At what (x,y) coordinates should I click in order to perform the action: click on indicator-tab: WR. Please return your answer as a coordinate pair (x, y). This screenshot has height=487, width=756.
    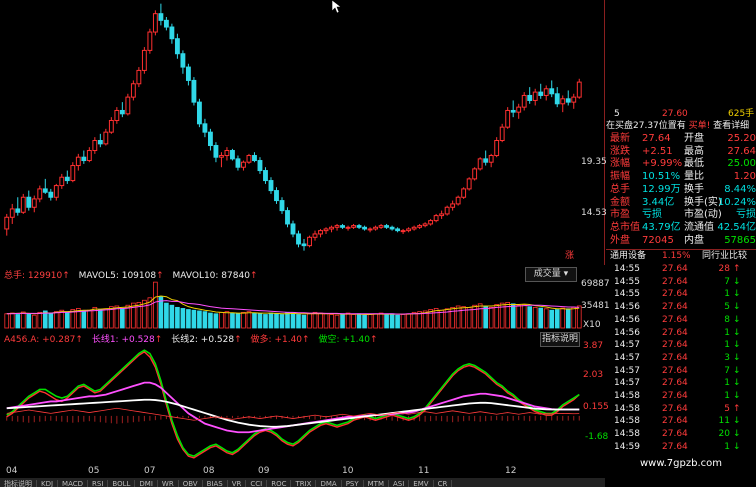
    Looking at the image, I should click on (168, 483).